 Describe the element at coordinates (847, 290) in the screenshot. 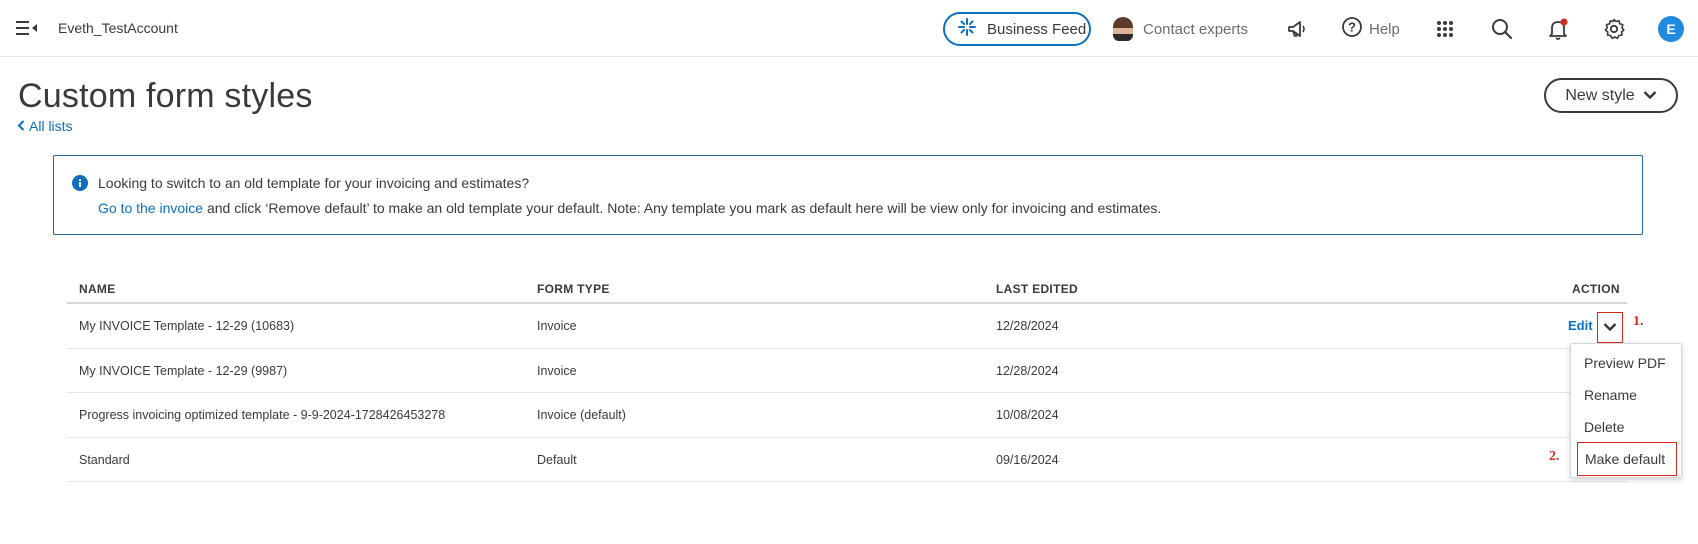

I see `table-header: NAME FORM TYPE LAST EDITED ACTION` at that location.